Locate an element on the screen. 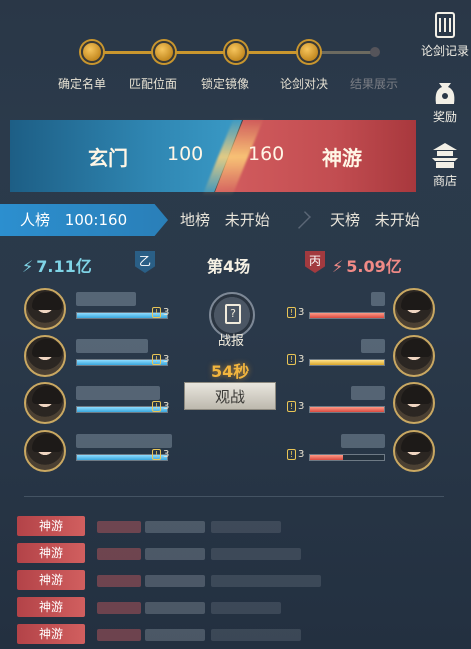 Image resolution: width=471 pixels, height=649 pixels. left-power-value: 7.11亿 is located at coordinates (64, 266).